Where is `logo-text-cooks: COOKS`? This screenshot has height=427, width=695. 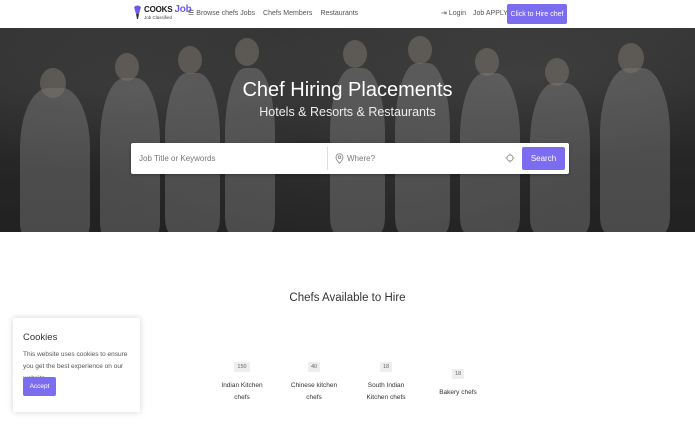
logo-text-cooks: COOKS is located at coordinates (158, 9).